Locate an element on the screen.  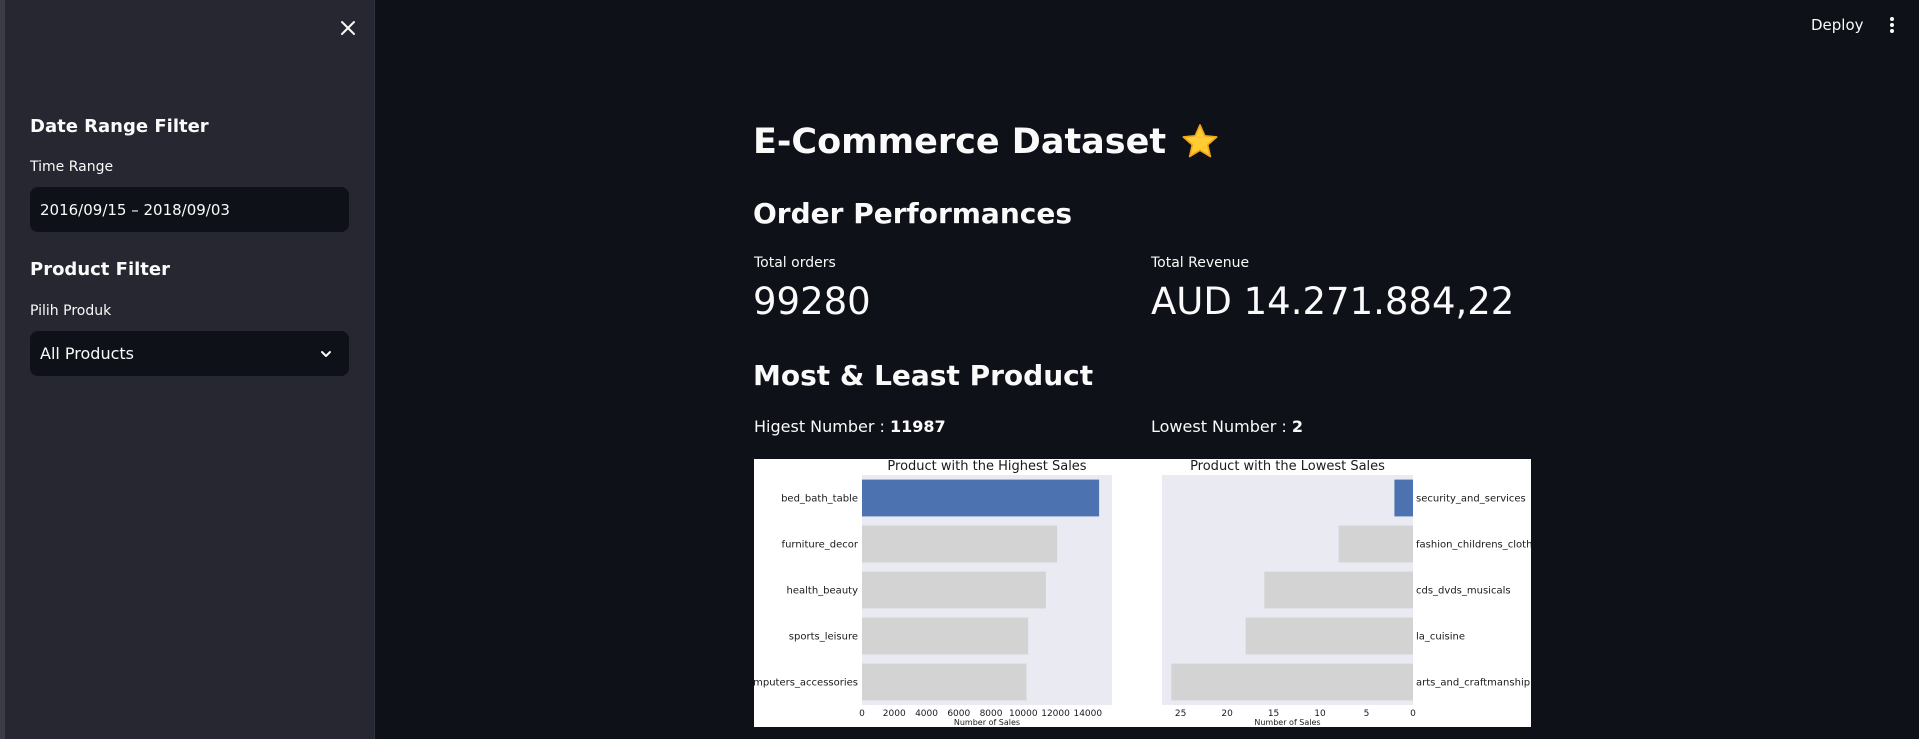
total-revenue-label: Total Revenue is located at coordinates (1200, 263).